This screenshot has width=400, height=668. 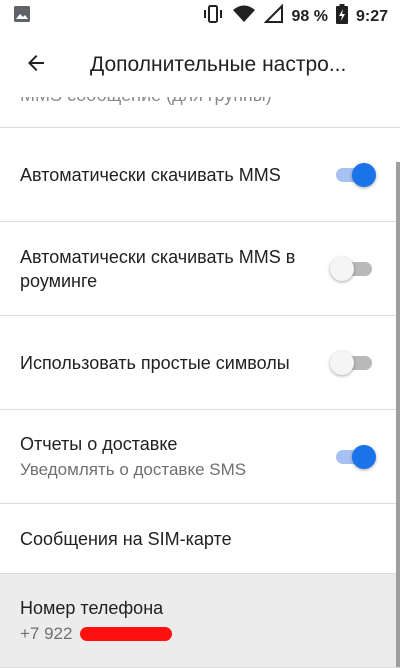 I want to click on back-button, so click(x=36, y=65).